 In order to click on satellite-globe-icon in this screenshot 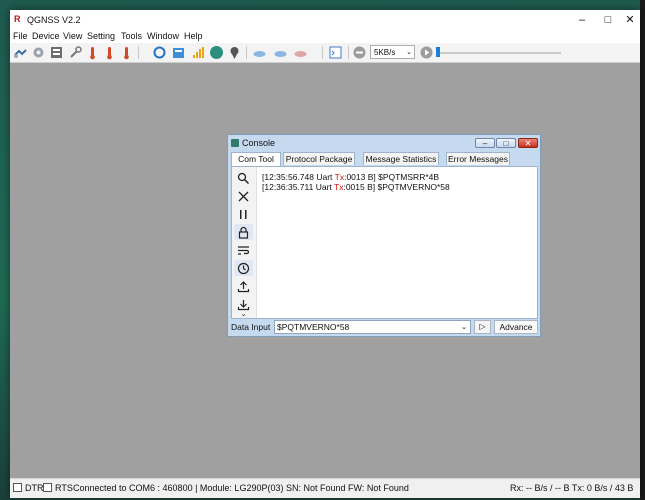, I will do `click(216, 52)`.